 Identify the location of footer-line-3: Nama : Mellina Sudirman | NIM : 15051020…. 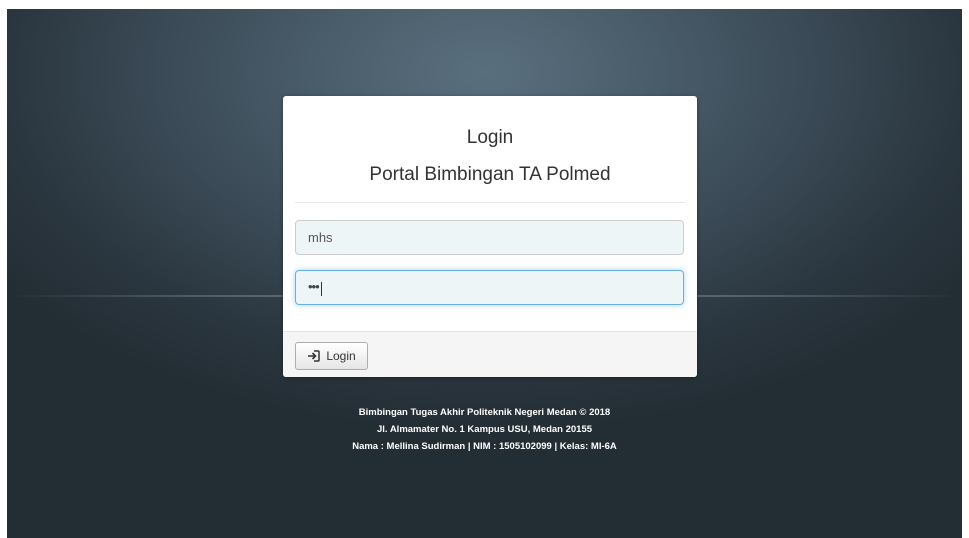
(484, 446).